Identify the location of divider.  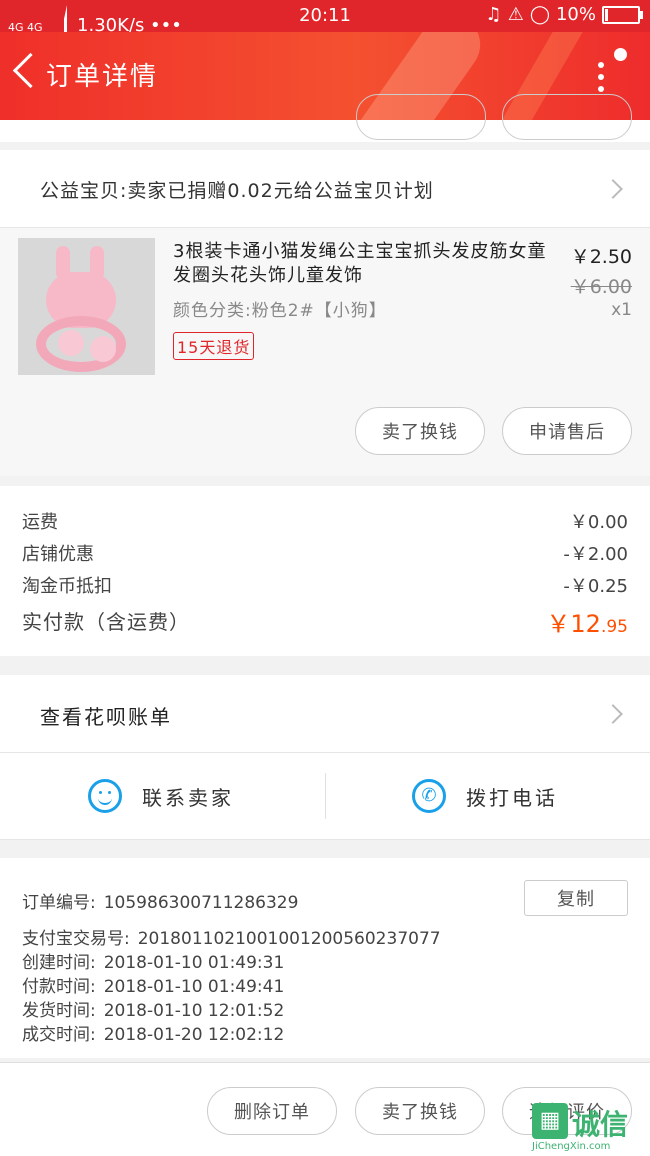
(325, 796).